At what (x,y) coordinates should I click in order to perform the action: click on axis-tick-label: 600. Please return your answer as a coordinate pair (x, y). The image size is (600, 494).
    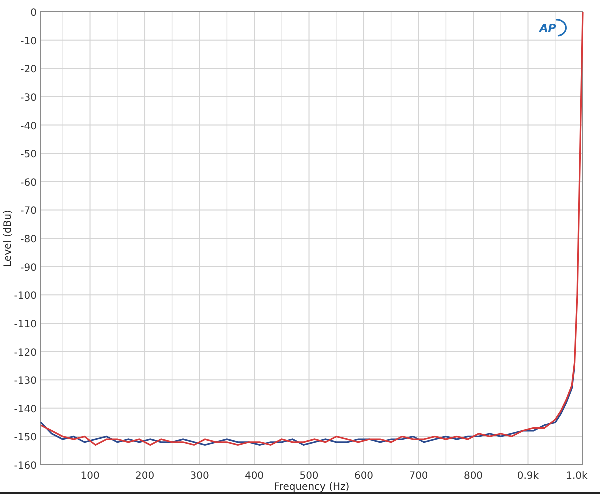
    Looking at the image, I should click on (364, 476).